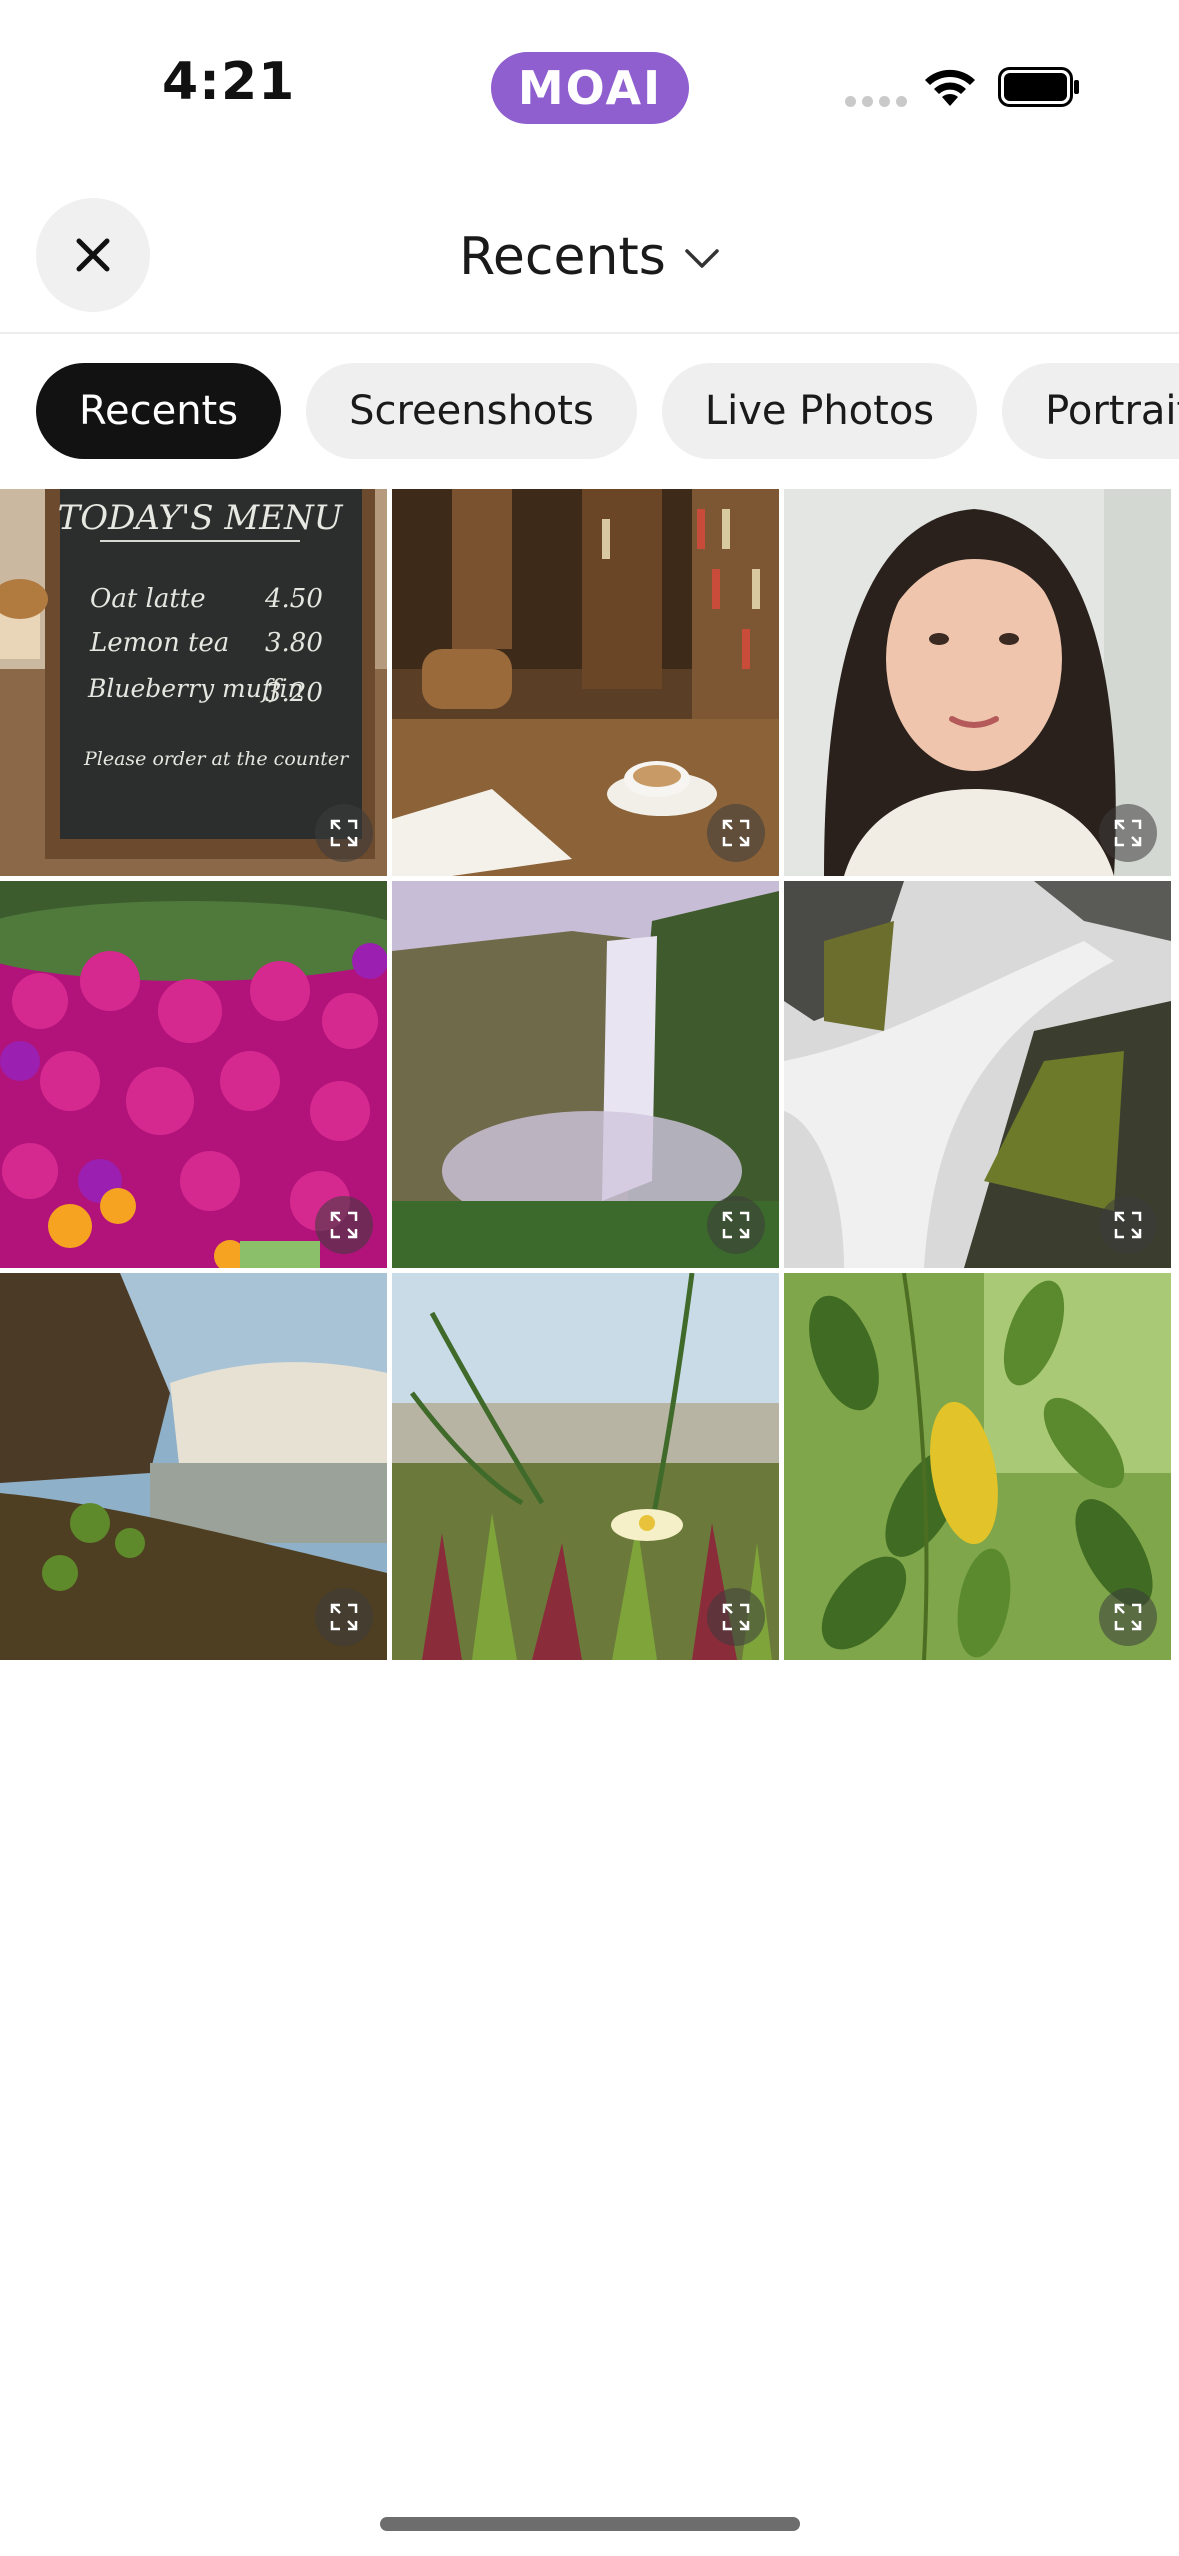  What do you see at coordinates (1038, 87) in the screenshot?
I see `battery-icon` at bounding box center [1038, 87].